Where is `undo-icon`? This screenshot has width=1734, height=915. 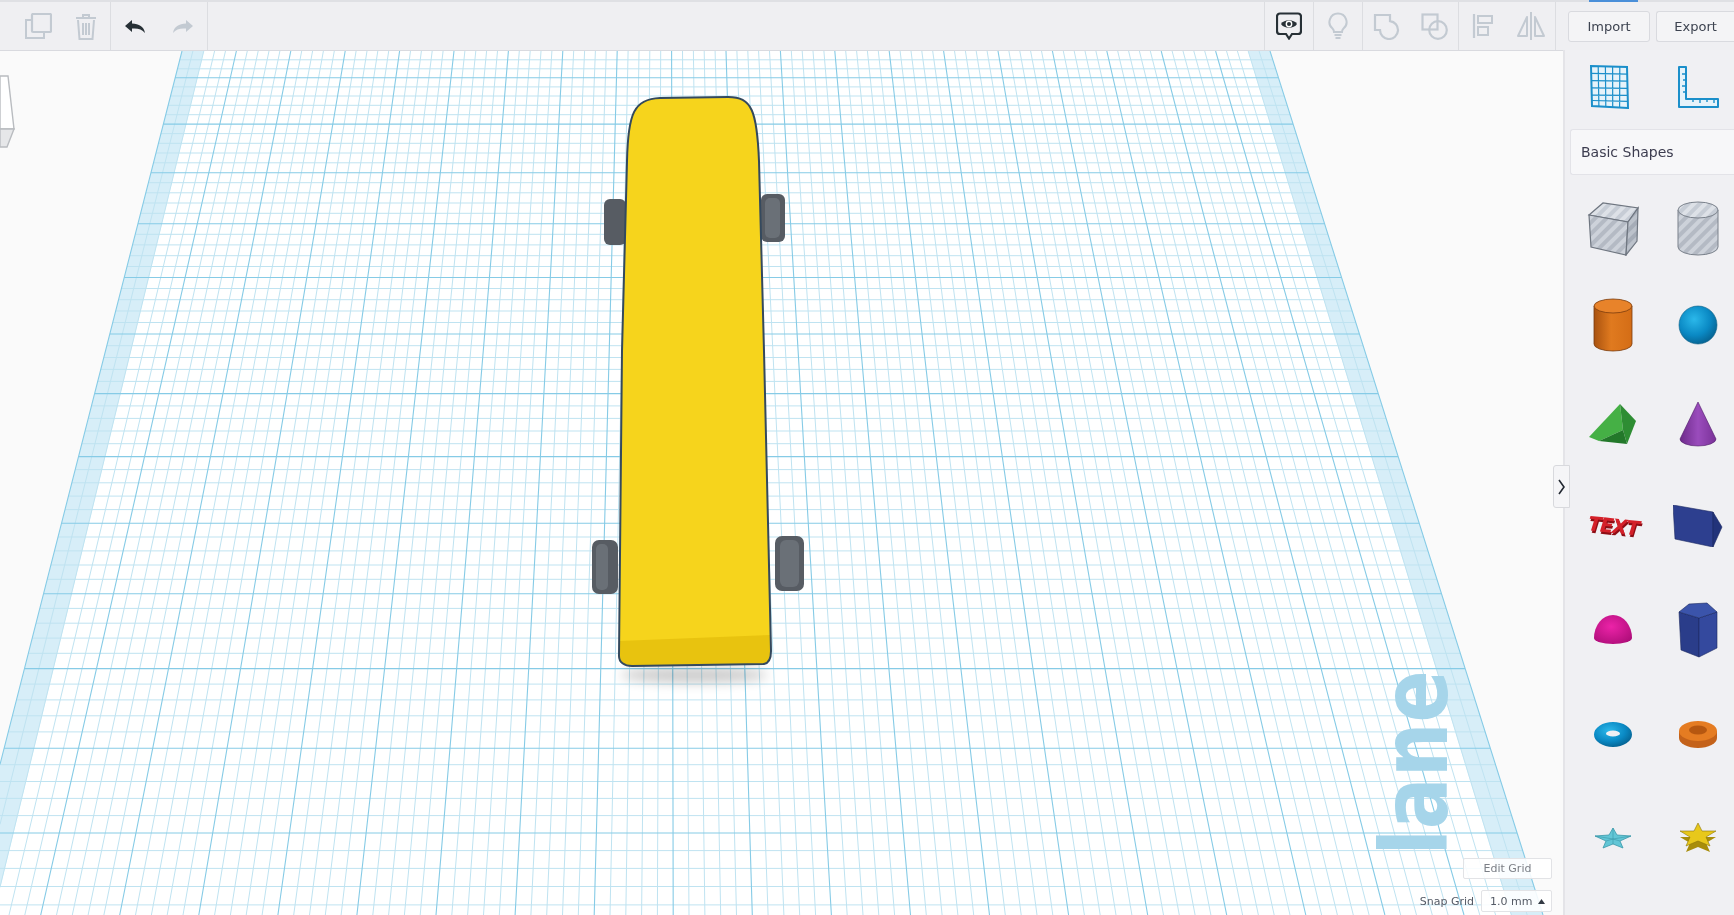 undo-icon is located at coordinates (135, 26).